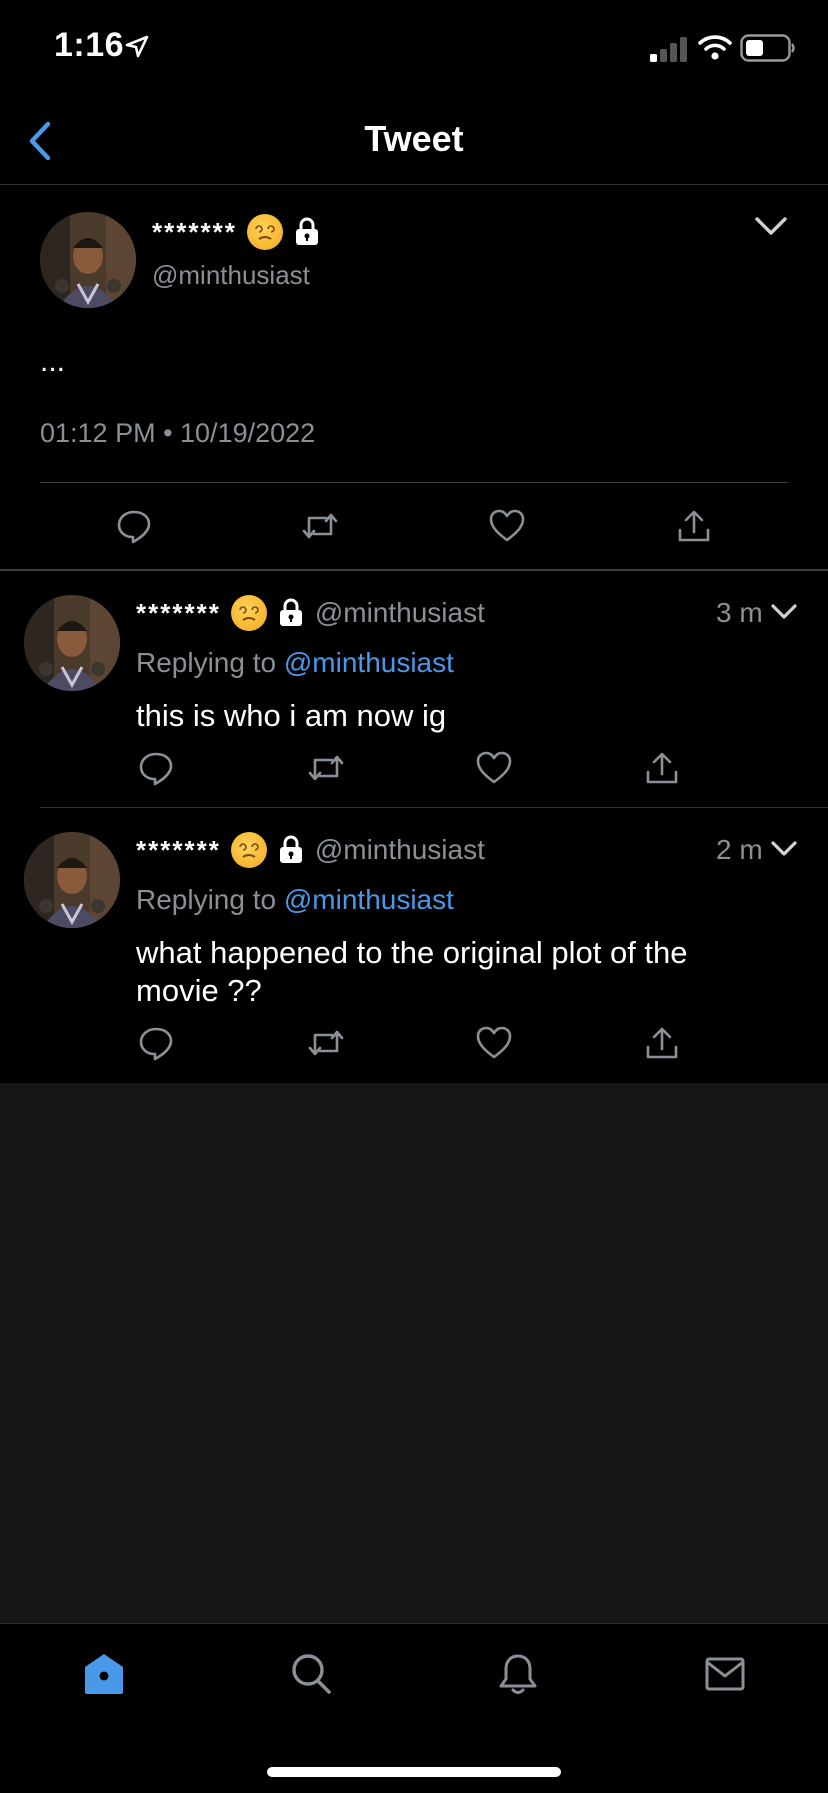  Describe the element at coordinates (715, 47) in the screenshot. I see `wifi-icon` at that location.